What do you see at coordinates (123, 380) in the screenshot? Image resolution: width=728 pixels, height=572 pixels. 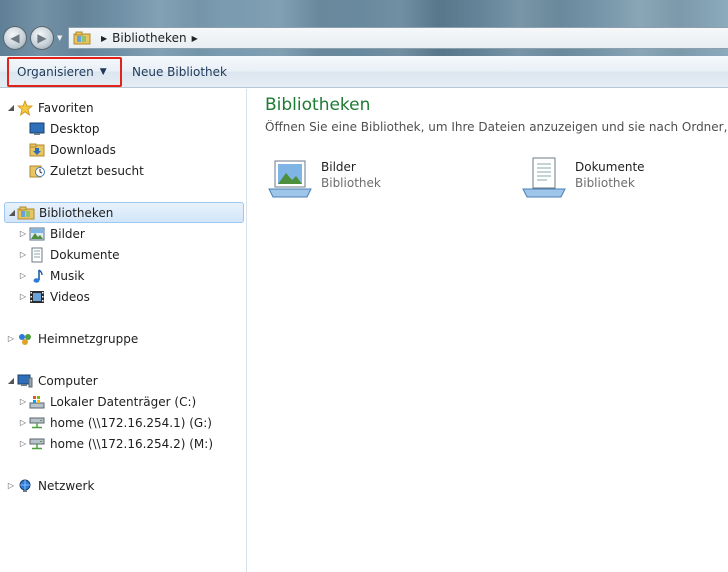 I see `nav-item-computer: ◢ Computer` at bounding box center [123, 380].